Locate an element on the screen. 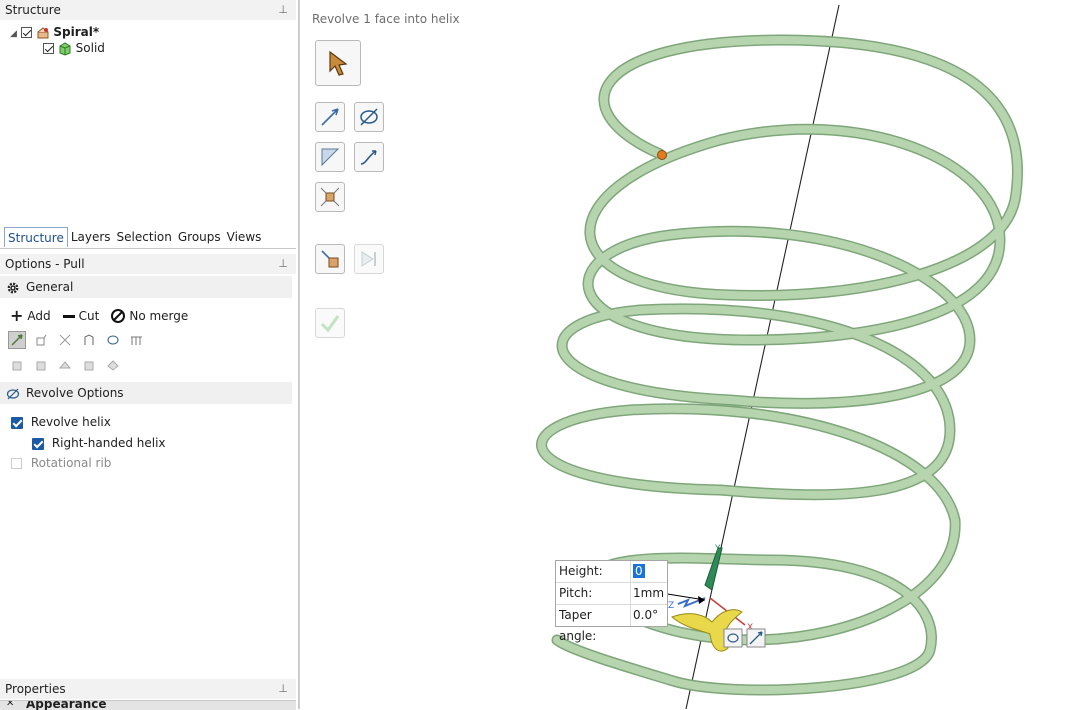 This screenshot has width=1084, height=710. pull-direction-guide-button is located at coordinates (330, 117).